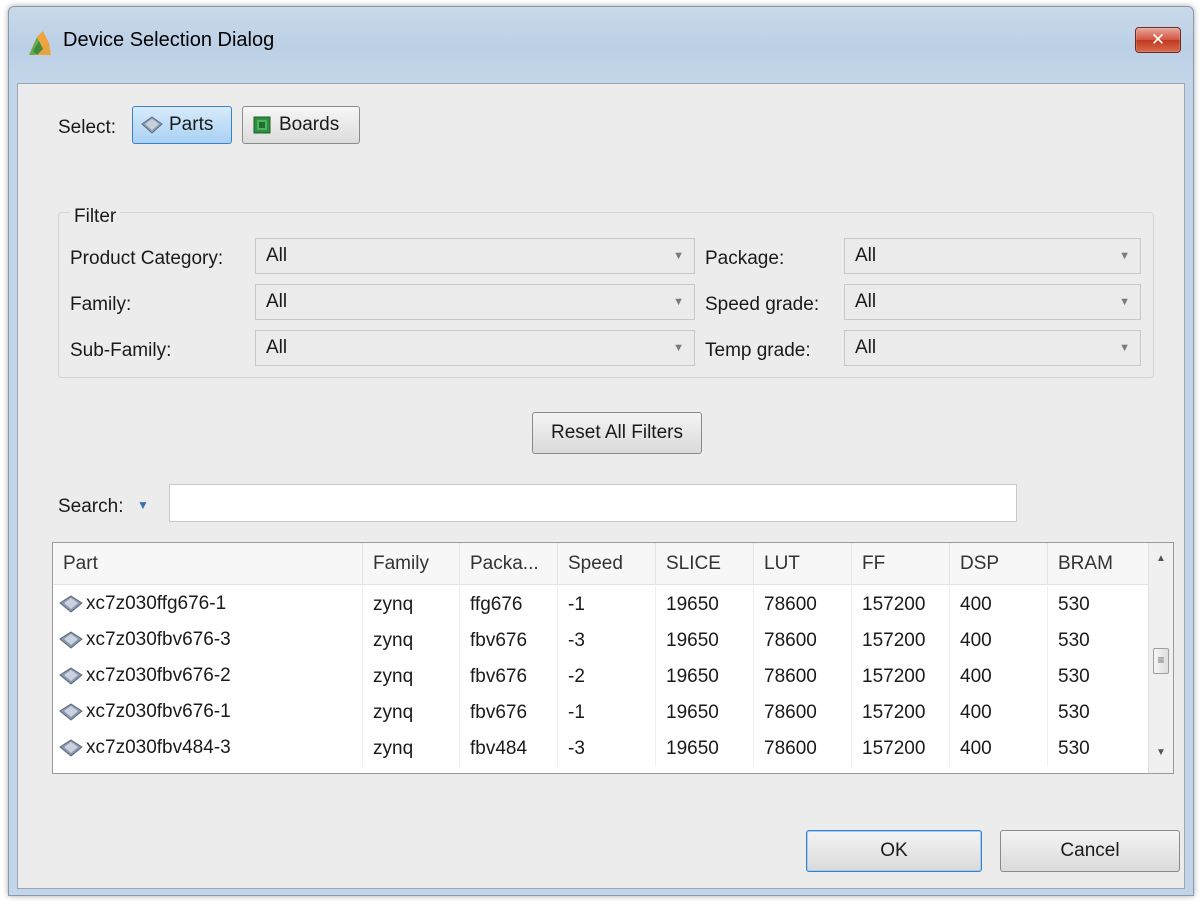  I want to click on scroll-up-arrow-icon: ▲, so click(1161, 558).